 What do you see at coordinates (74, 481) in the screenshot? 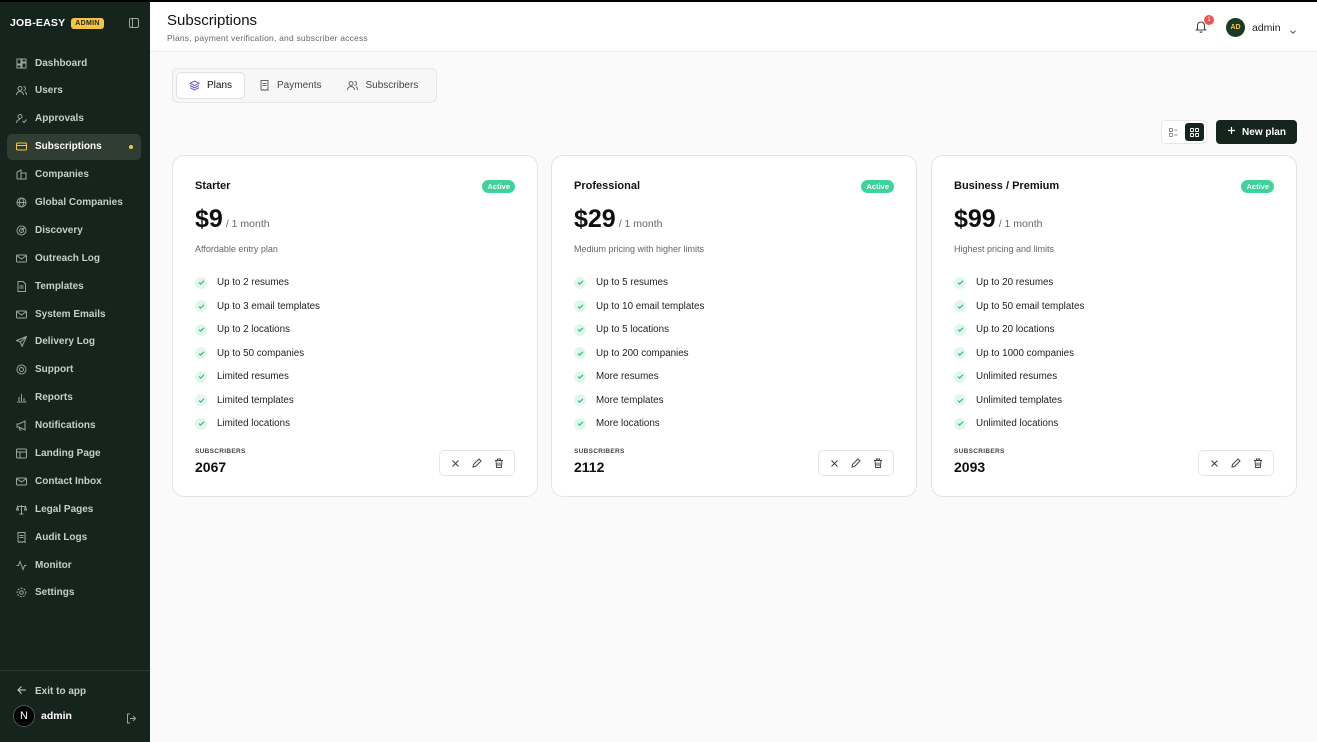
I see `sidebar-item-contact-inbox: Contact Inbox` at bounding box center [74, 481].